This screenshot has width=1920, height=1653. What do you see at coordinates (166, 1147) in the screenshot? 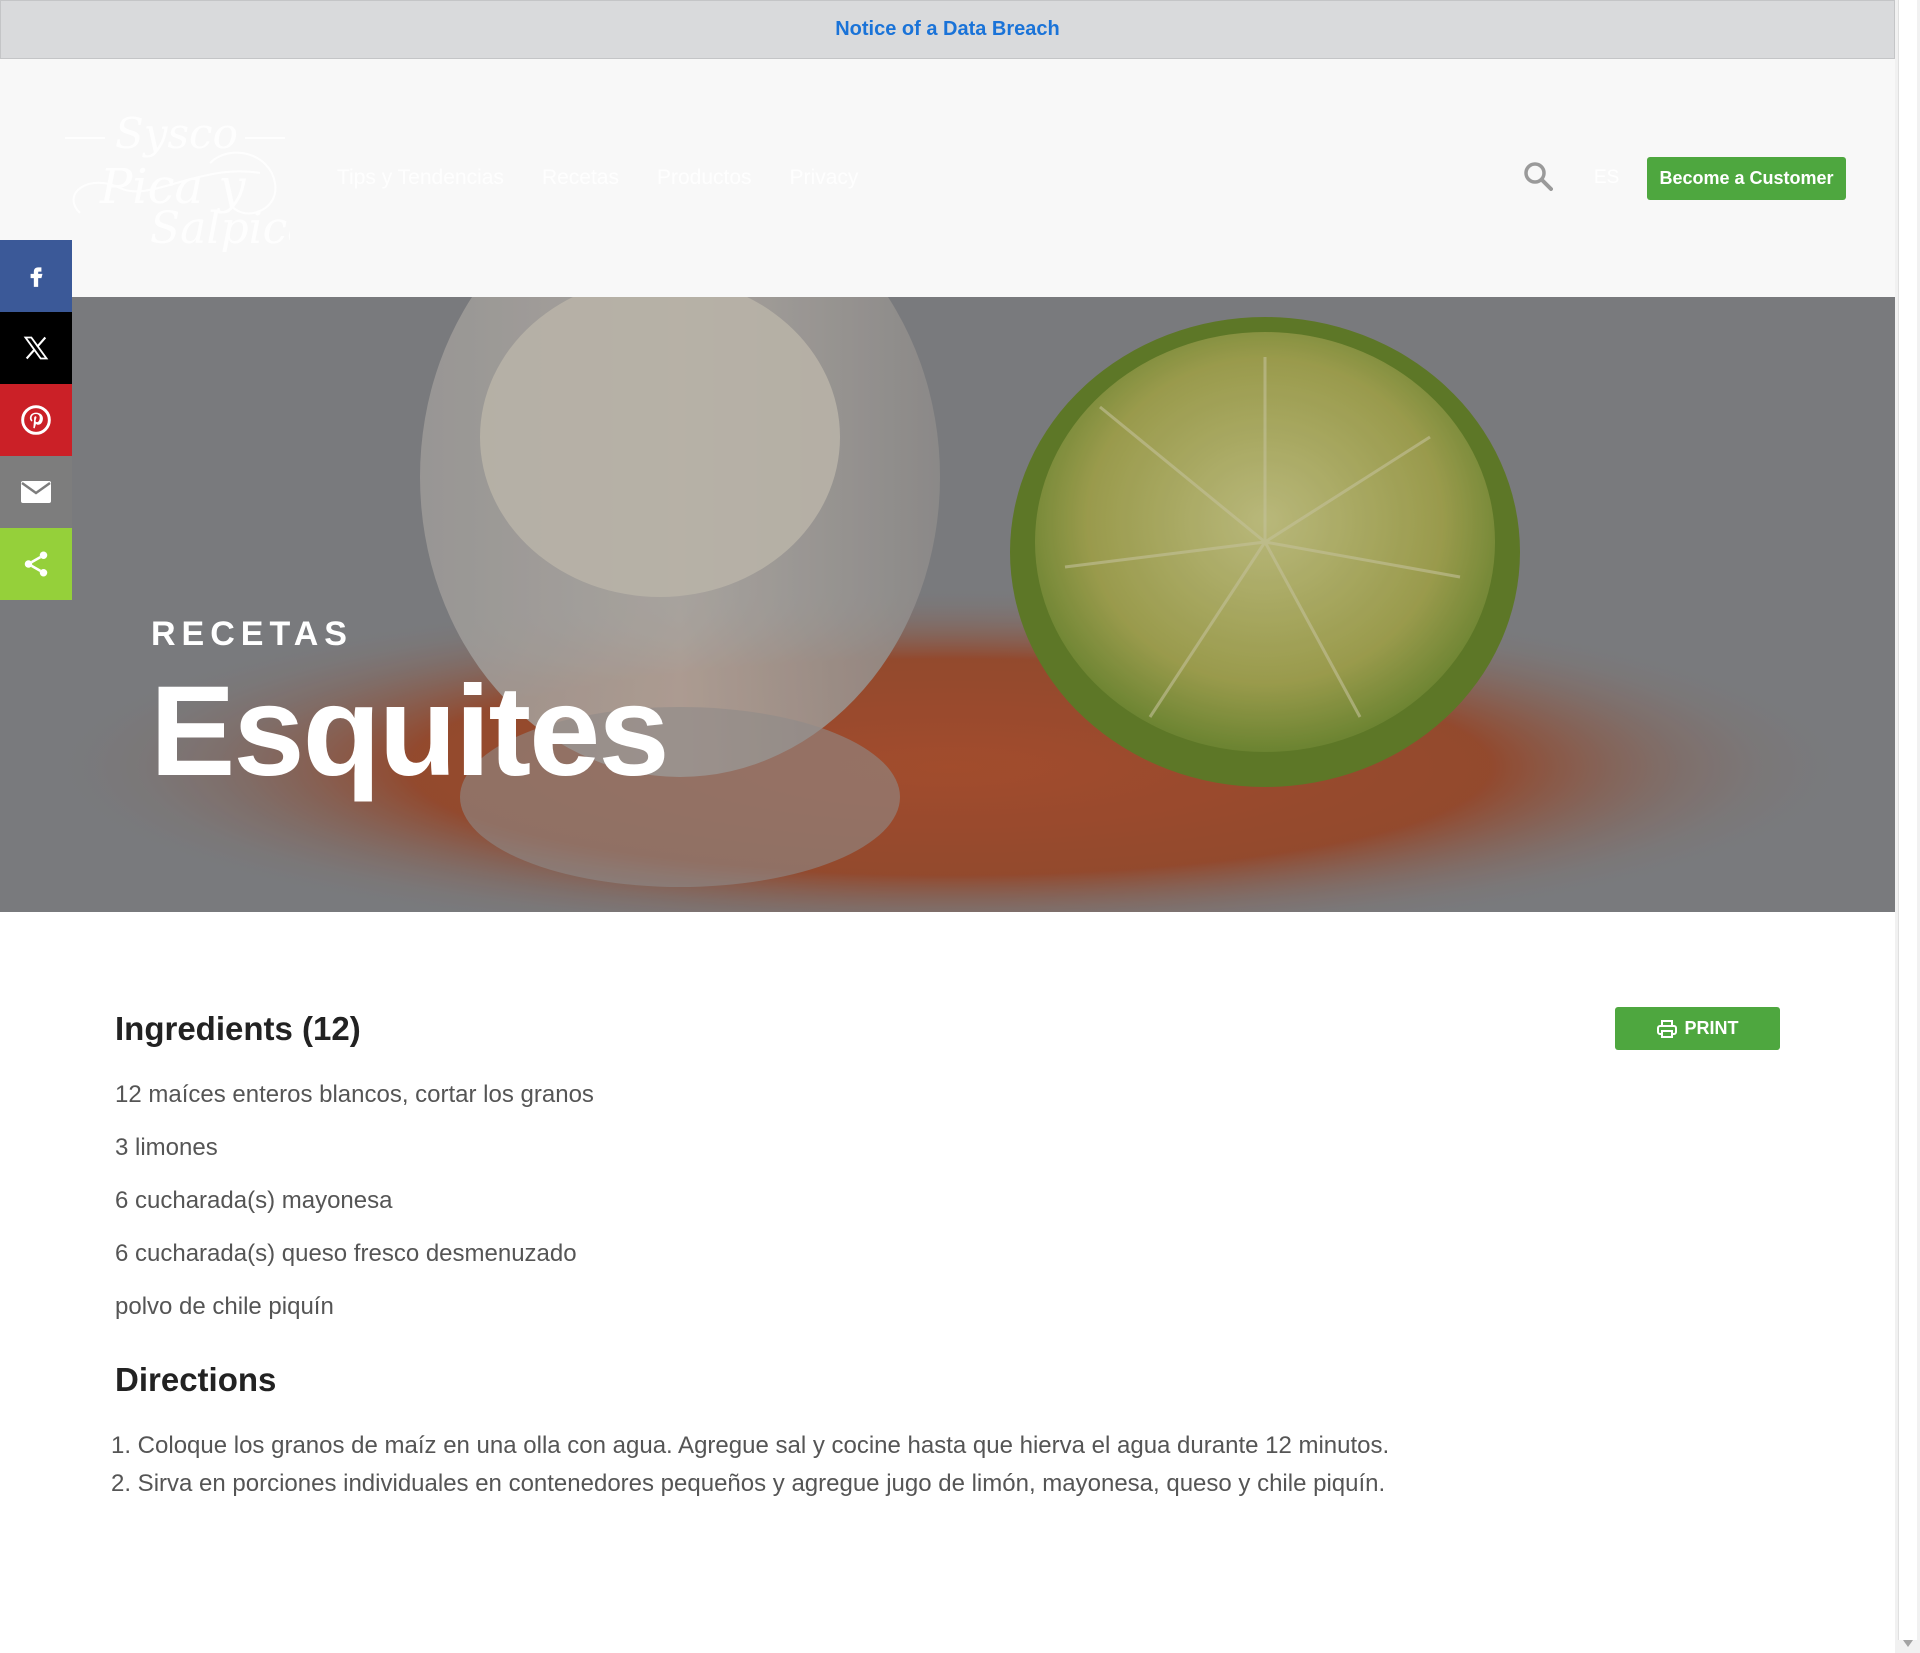
I see `list-item: 3 limones` at bounding box center [166, 1147].